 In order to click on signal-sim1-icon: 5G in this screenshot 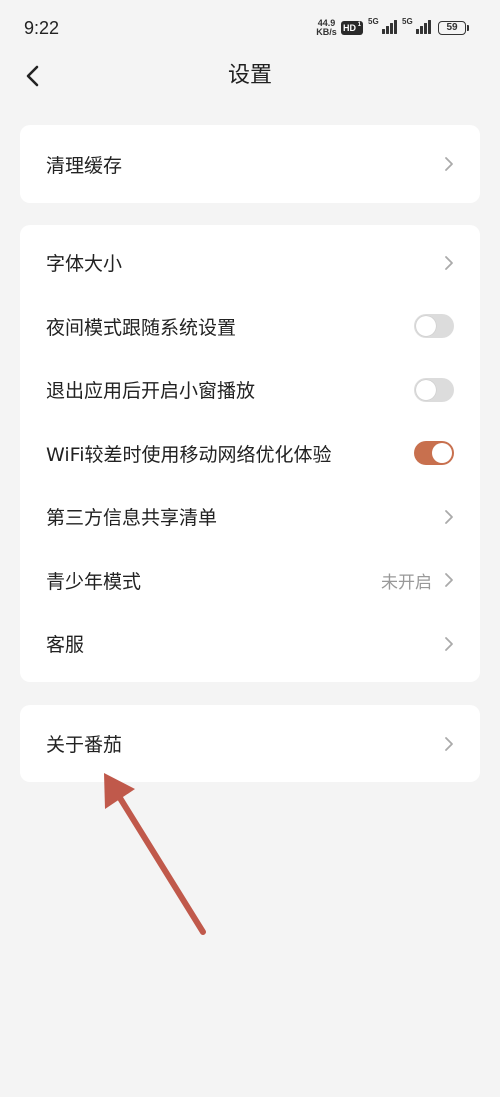, I will do `click(383, 27)`.